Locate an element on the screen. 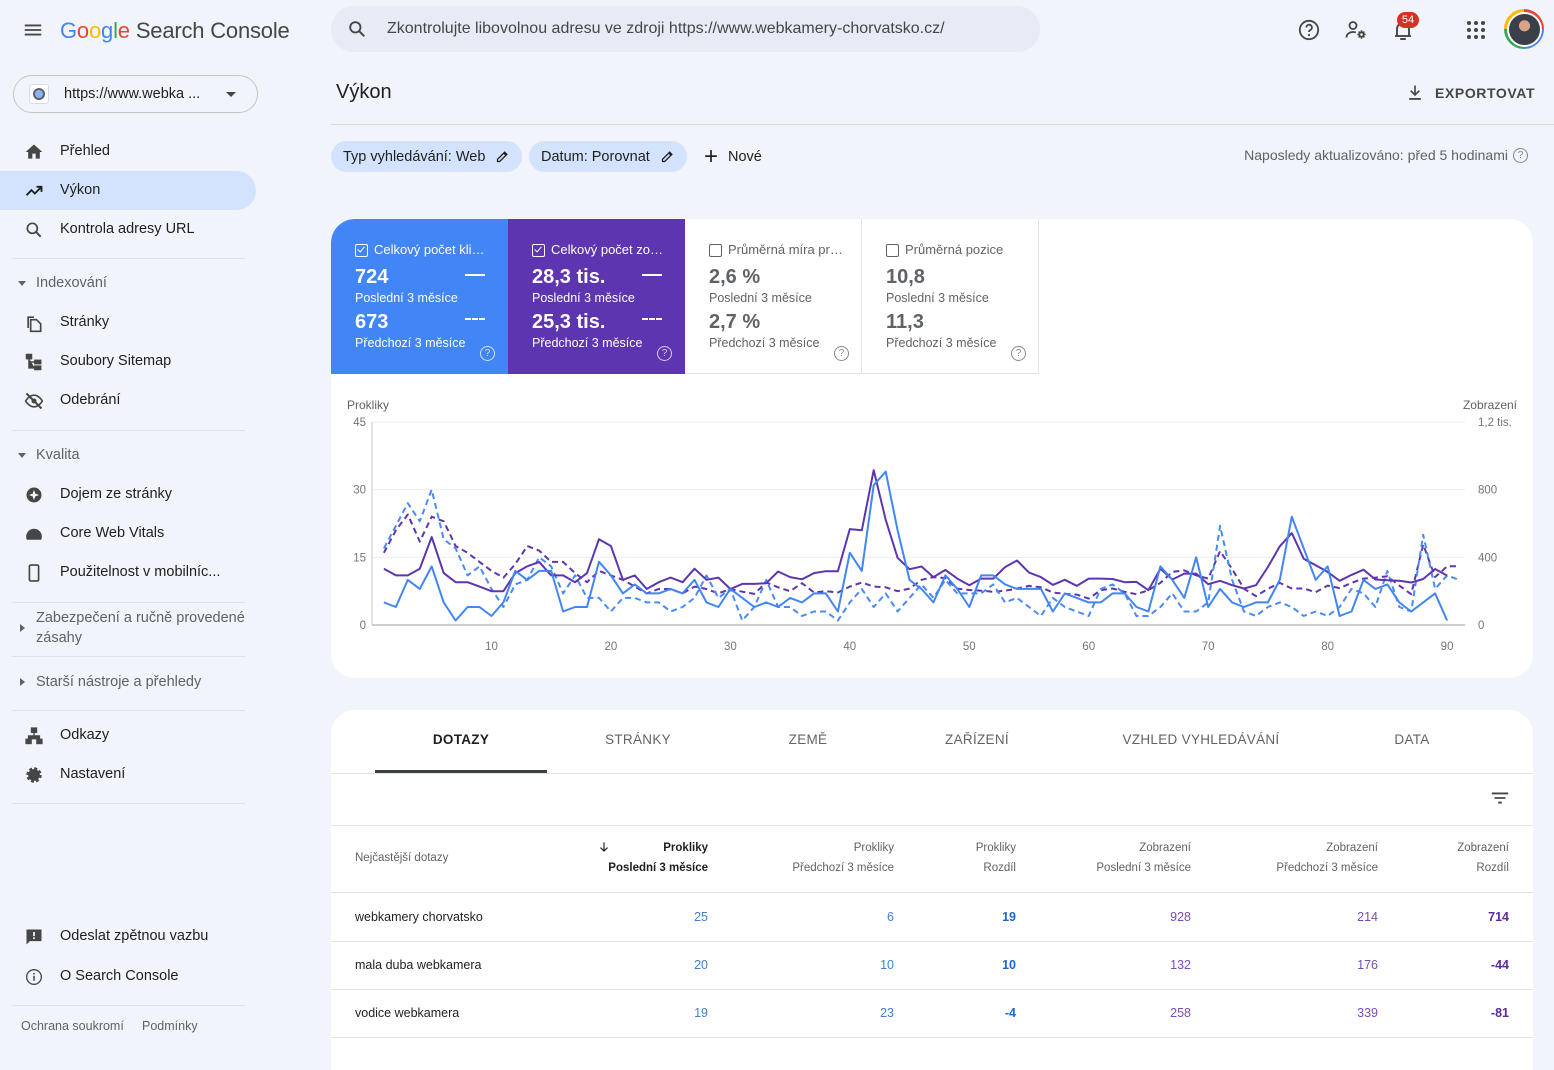  sidebar-item-page-experience: Dojem ze stránky is located at coordinates (128, 494).